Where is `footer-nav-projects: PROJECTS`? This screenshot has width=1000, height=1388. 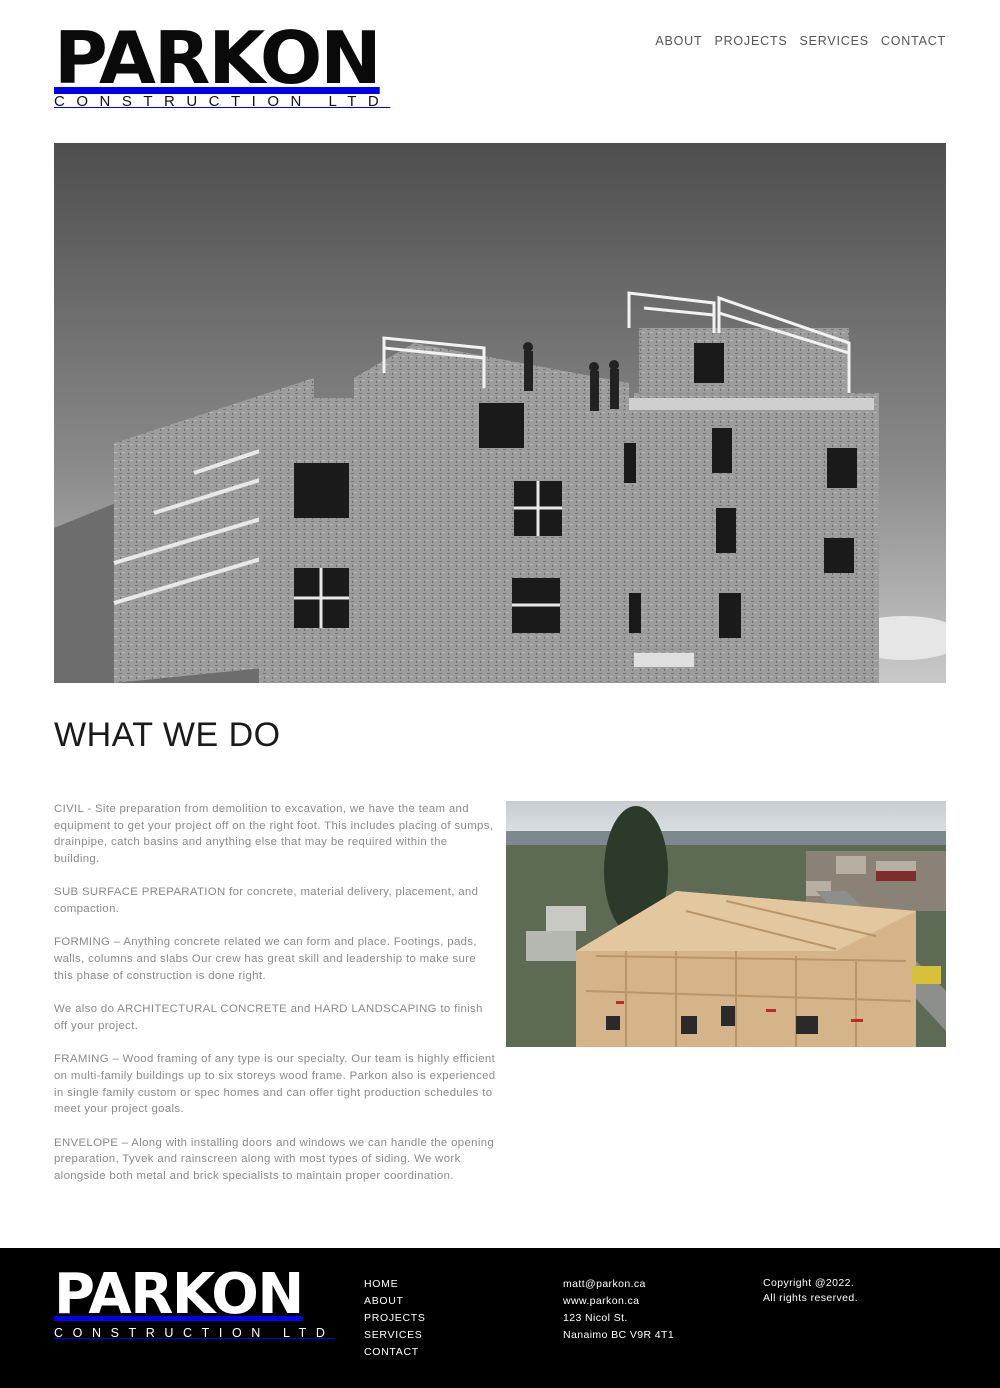 footer-nav-projects: PROJECTS is located at coordinates (395, 1318).